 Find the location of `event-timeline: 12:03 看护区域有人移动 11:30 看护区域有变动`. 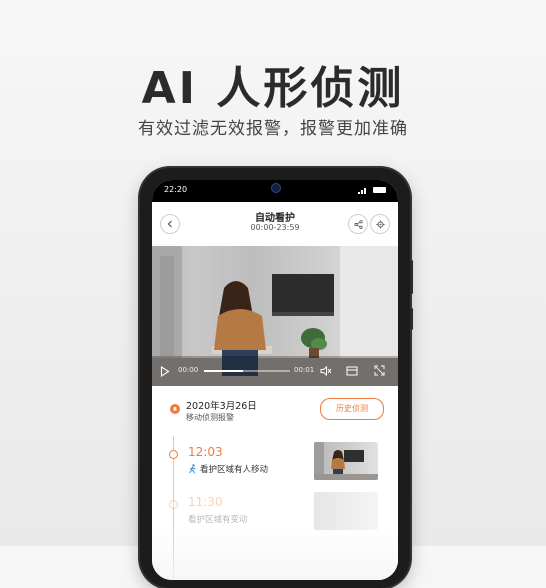

event-timeline: 12:03 看护区域有人移动 11:30 看护区域有变动 is located at coordinates (275, 508).